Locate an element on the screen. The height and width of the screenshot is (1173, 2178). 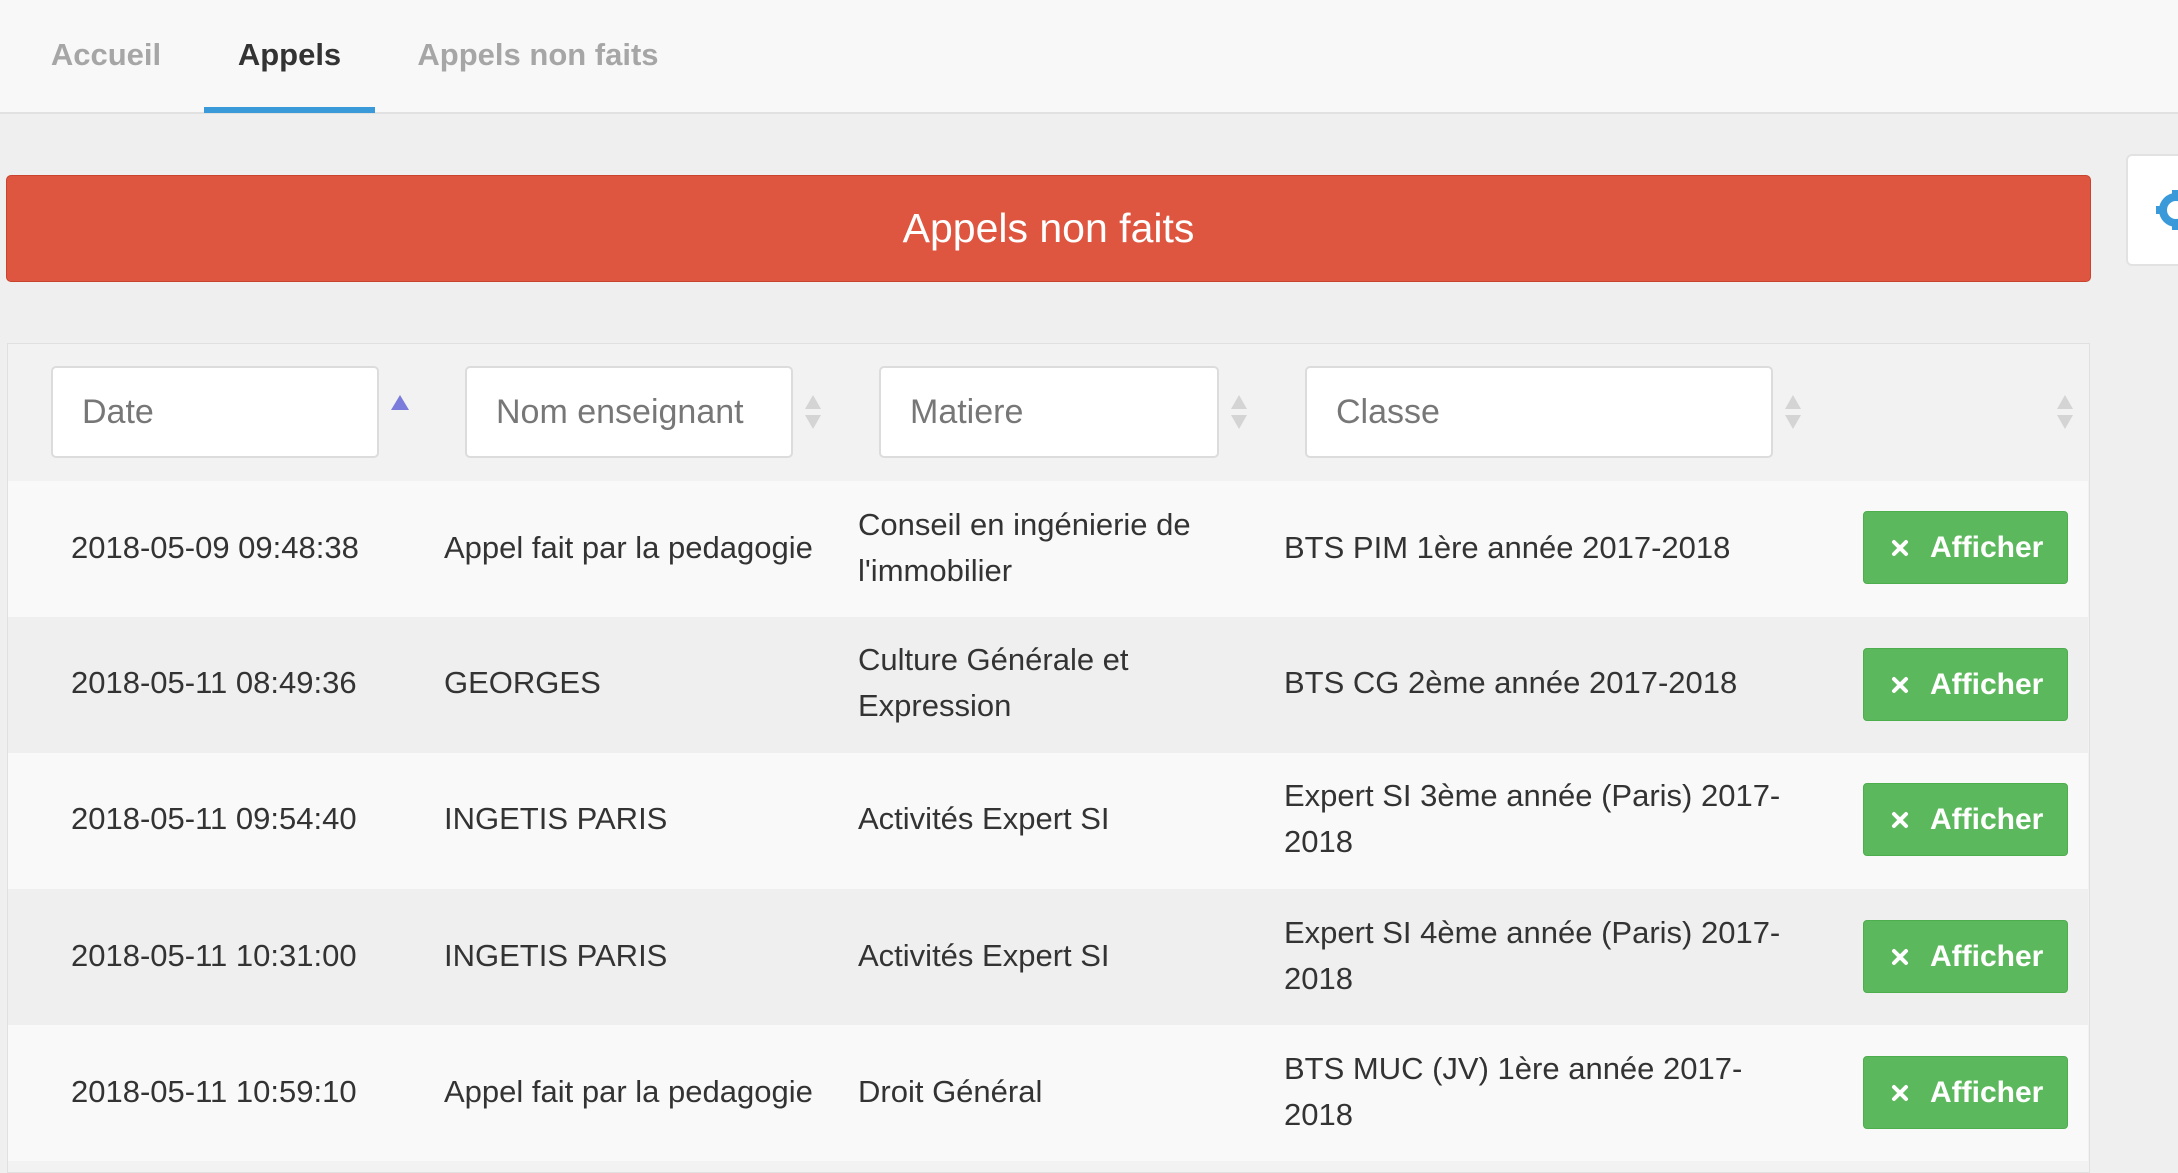
subject-line: Conseil en ingénierie de is located at coordinates (1024, 524).